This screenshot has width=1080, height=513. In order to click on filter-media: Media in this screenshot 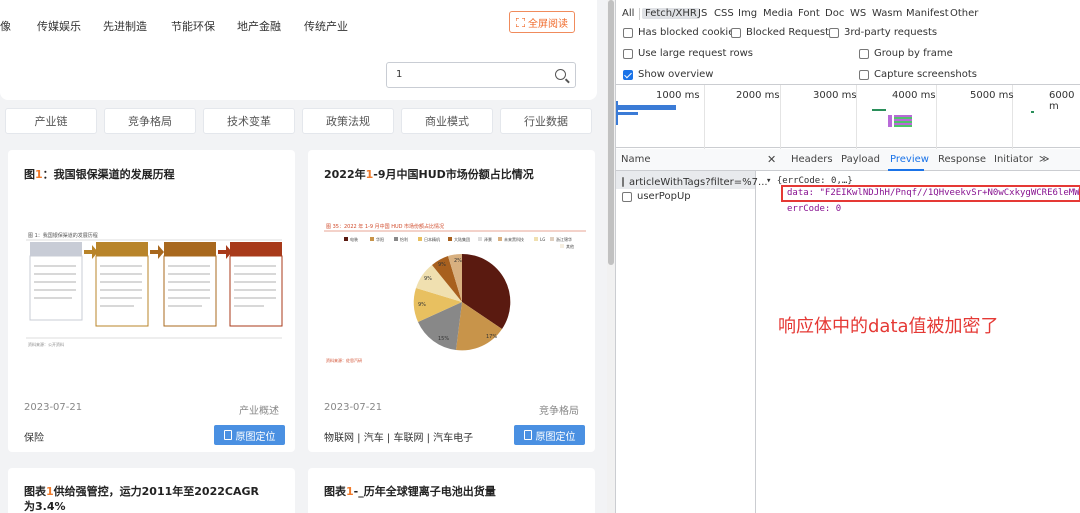, I will do `click(778, 13)`.